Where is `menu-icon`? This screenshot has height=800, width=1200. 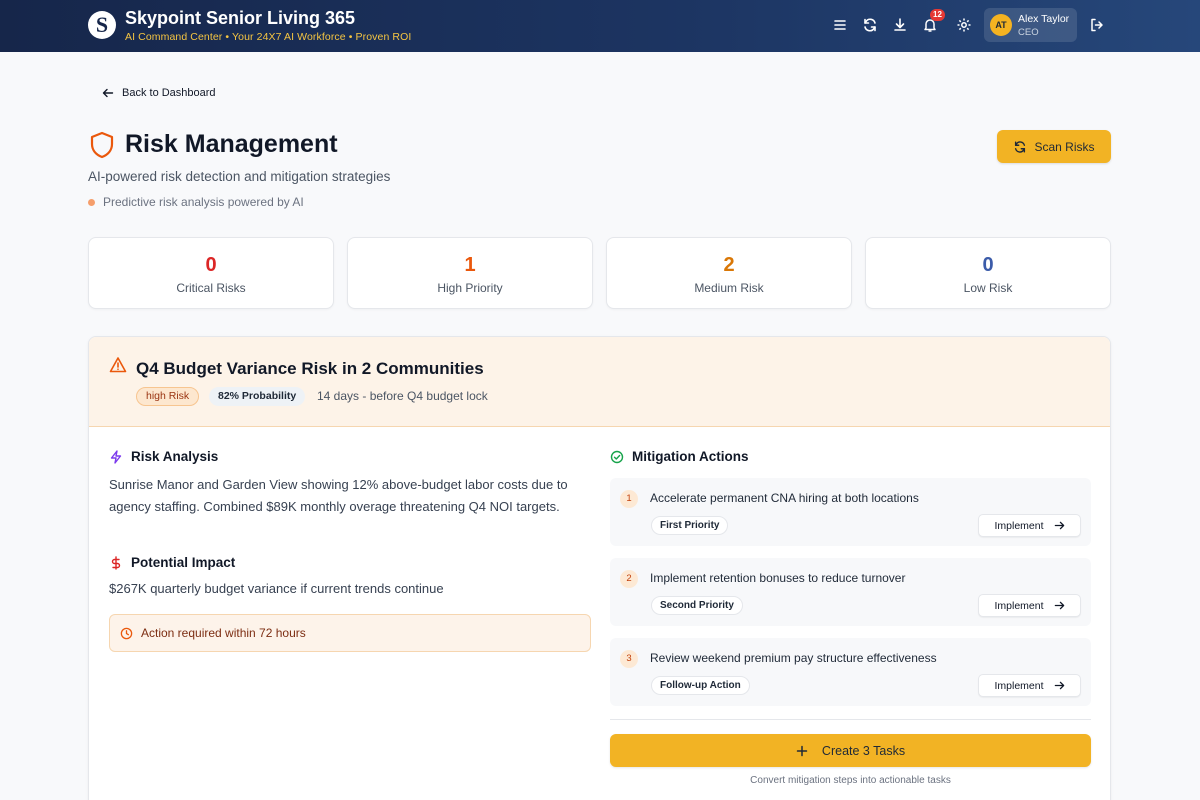 menu-icon is located at coordinates (840, 25).